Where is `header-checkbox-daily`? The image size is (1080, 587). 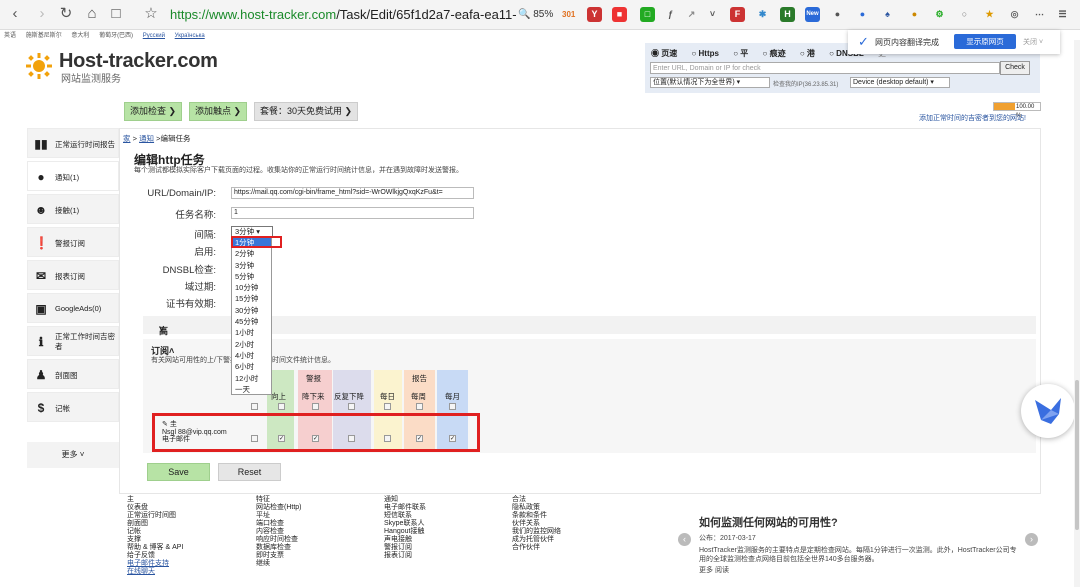 header-checkbox-daily is located at coordinates (387, 406).